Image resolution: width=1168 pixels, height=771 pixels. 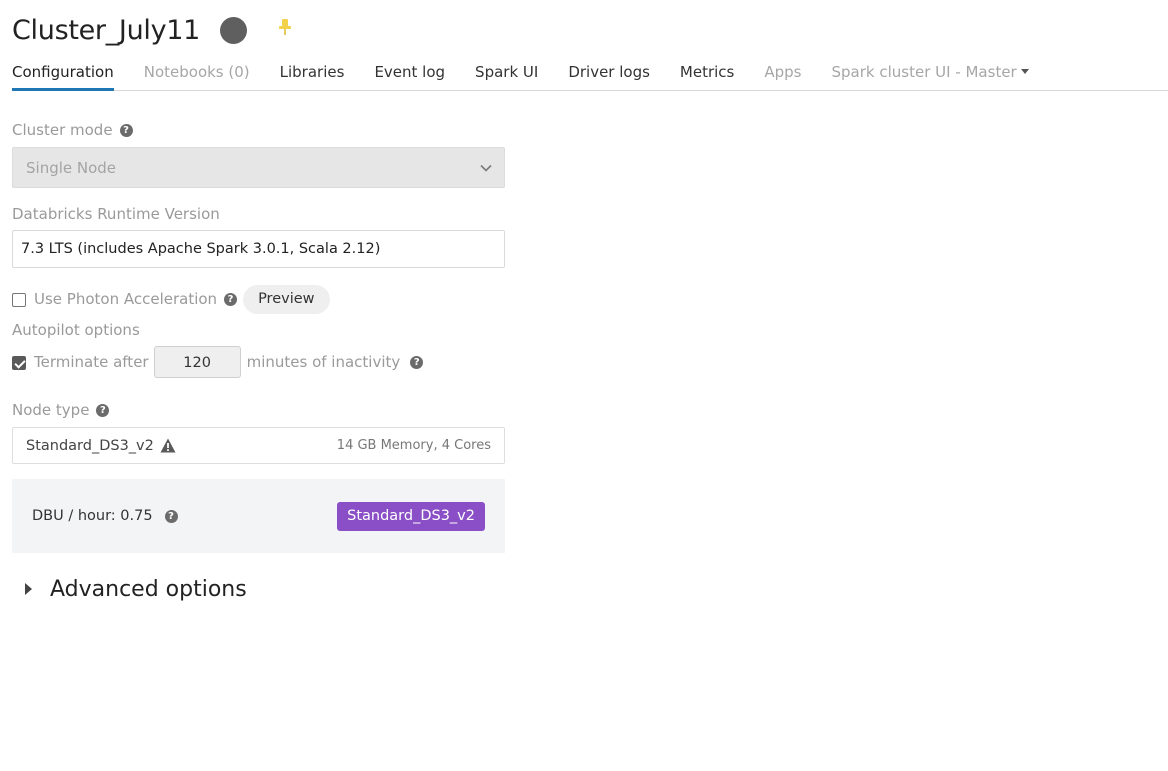 I want to click on tab-spark-ui: Spark UI, so click(x=506, y=75).